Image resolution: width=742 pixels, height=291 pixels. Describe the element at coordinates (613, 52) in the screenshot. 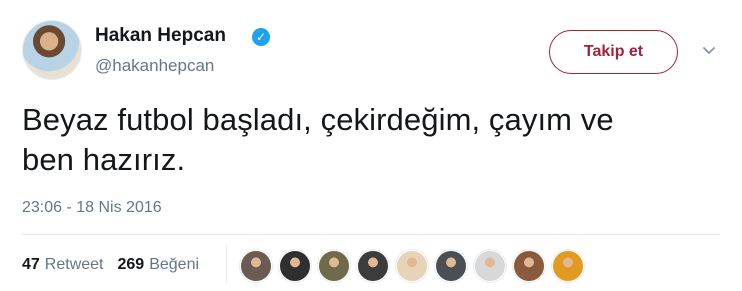

I see `follow-button: Takip et` at that location.